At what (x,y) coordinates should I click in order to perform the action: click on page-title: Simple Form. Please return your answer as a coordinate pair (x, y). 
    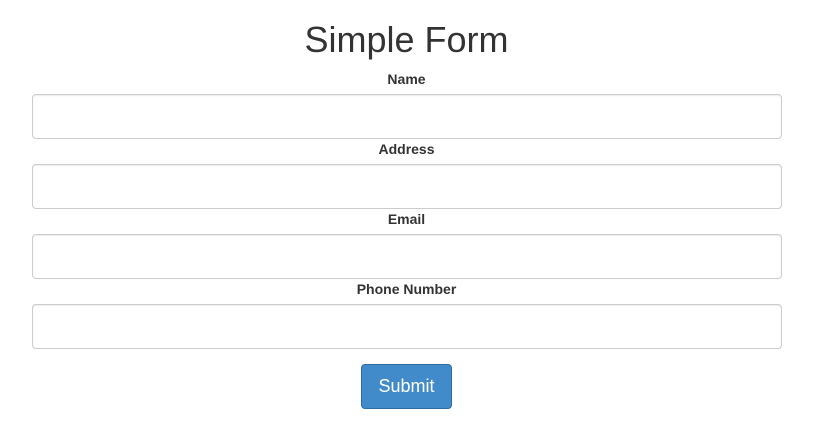
    Looking at the image, I should click on (406, 39).